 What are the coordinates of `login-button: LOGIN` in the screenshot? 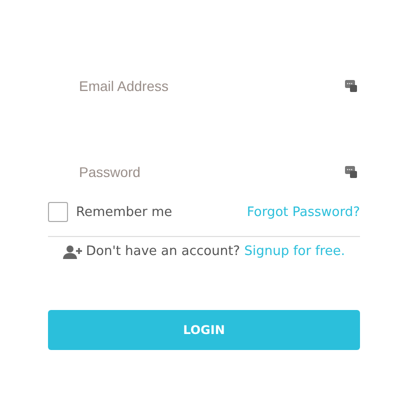 It's located at (204, 330).